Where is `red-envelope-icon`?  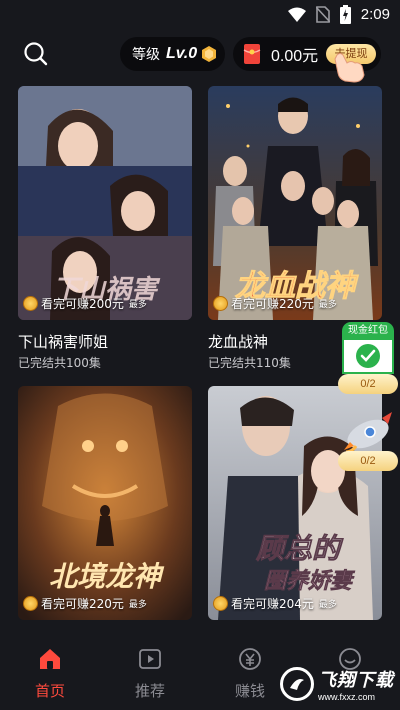 red-envelope-icon is located at coordinates (252, 54).